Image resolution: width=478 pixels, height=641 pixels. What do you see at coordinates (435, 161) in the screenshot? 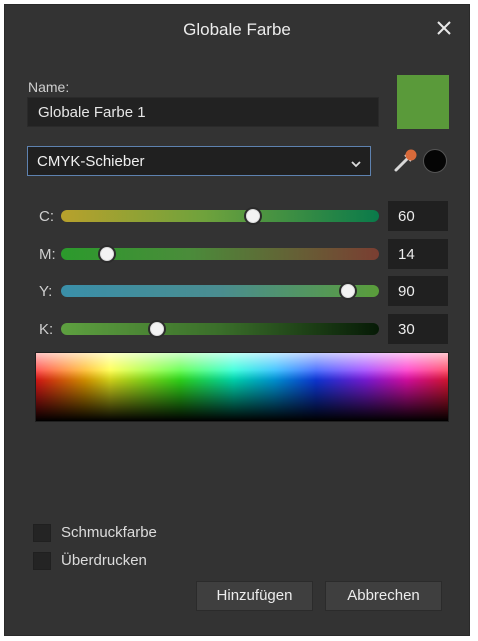
I see `black-color-chip` at bounding box center [435, 161].